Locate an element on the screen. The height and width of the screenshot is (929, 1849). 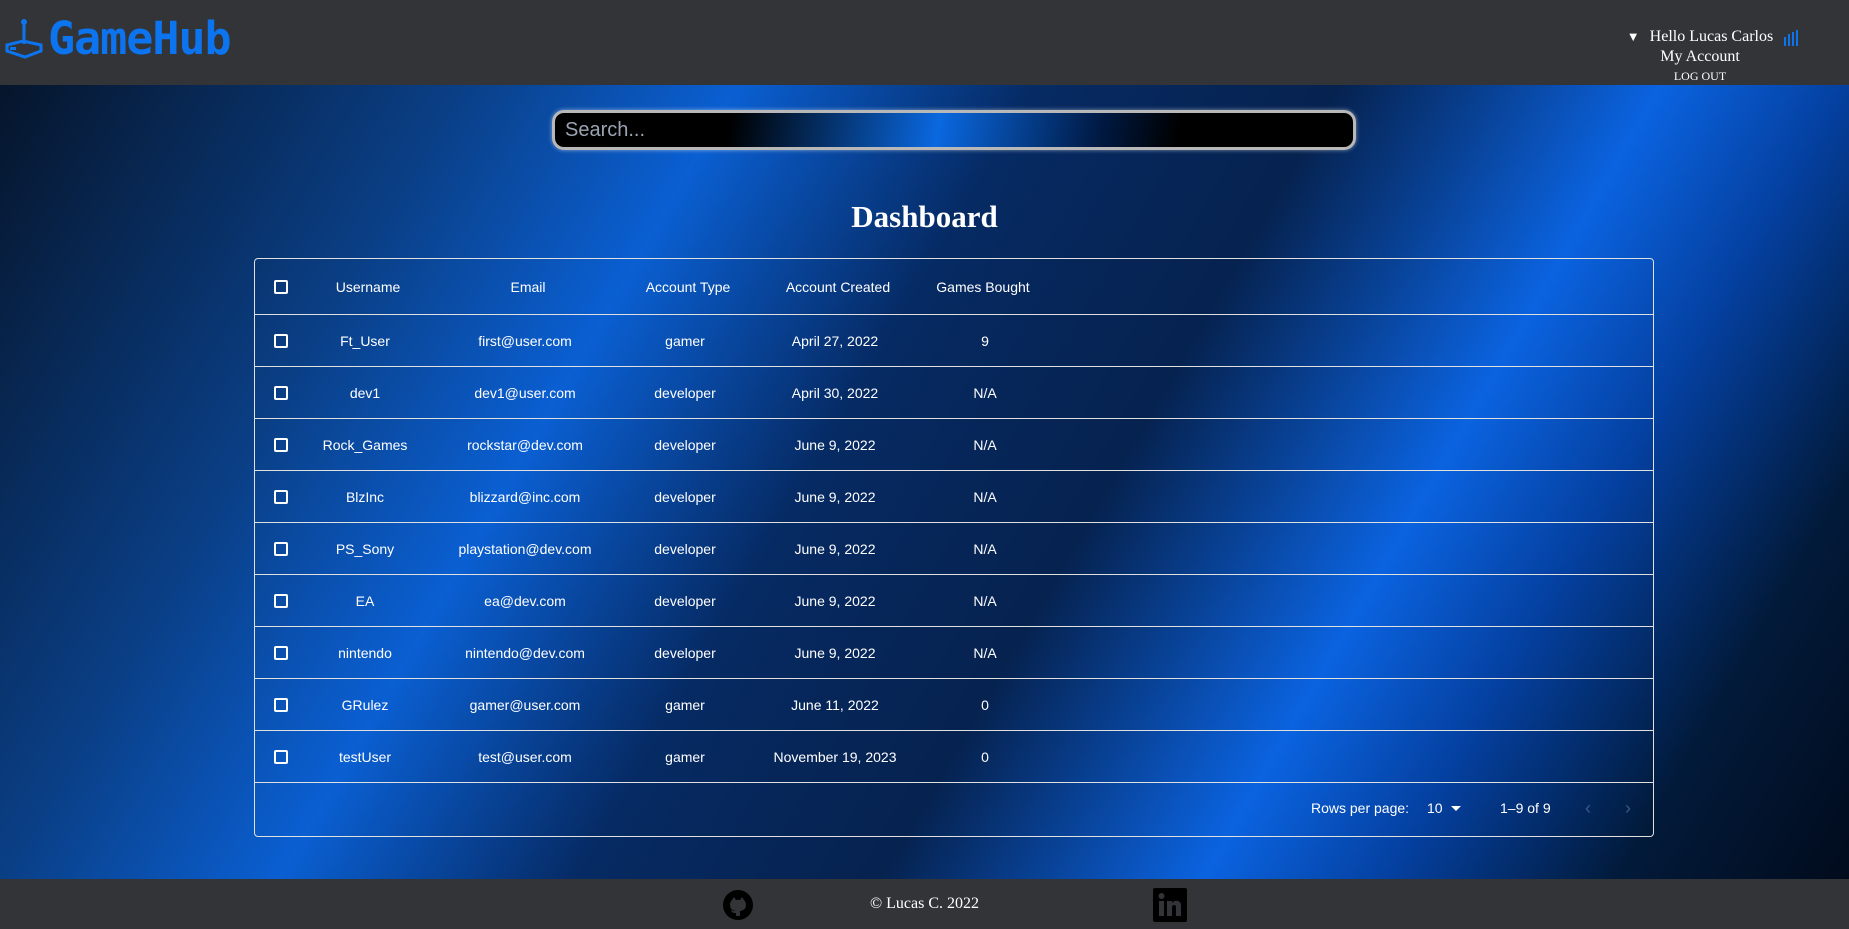
brand-name: GameHub is located at coordinates (140, 38).